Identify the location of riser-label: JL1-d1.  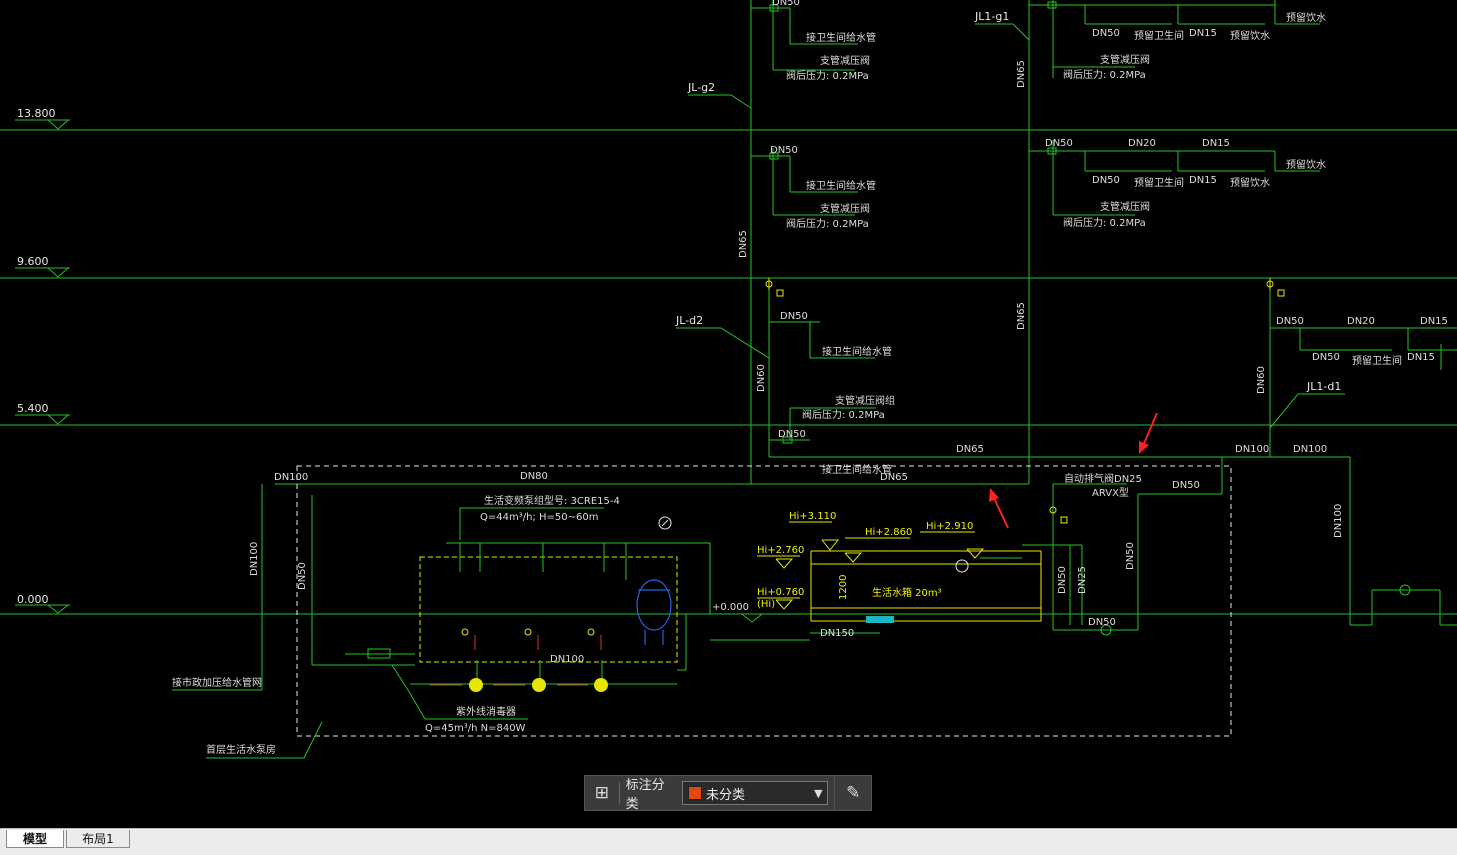
(1323, 386).